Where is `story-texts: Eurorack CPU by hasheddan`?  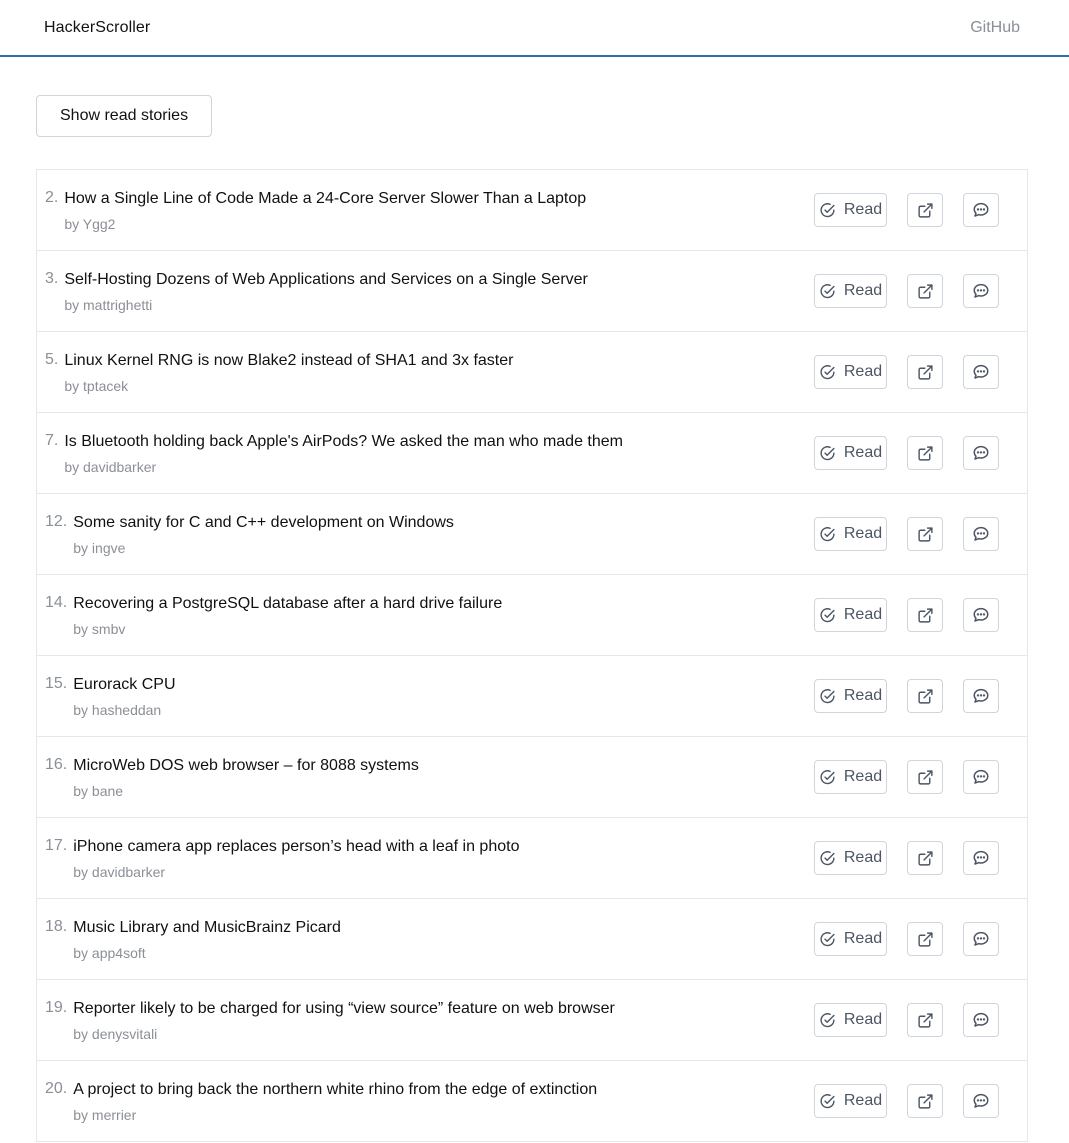
story-texts: Eurorack CPU by hasheddan is located at coordinates (124, 696).